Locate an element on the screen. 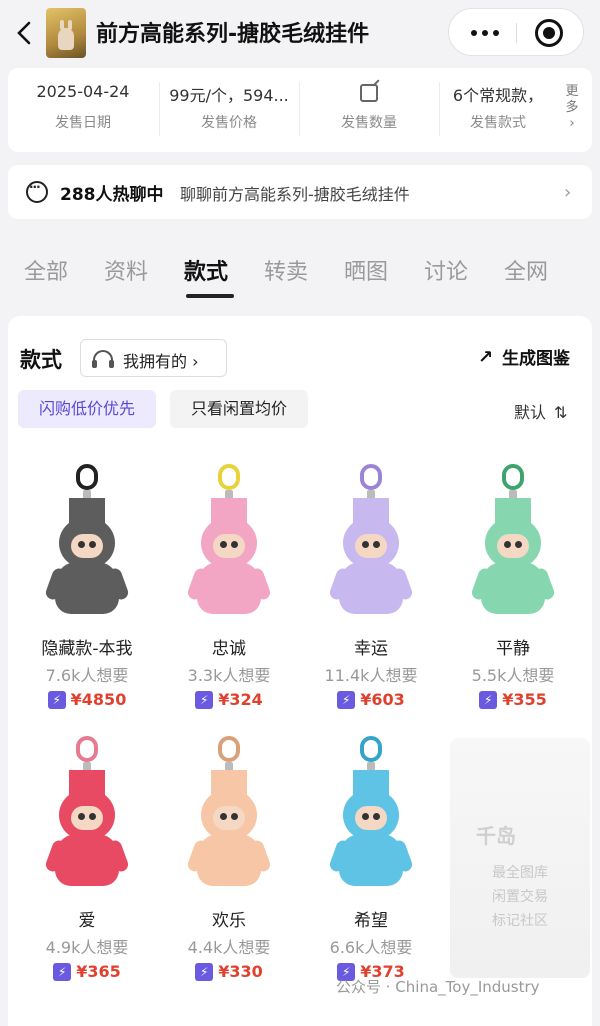  page-title: 前方高能系列-搪胶毛绒挂件 is located at coordinates (233, 34).